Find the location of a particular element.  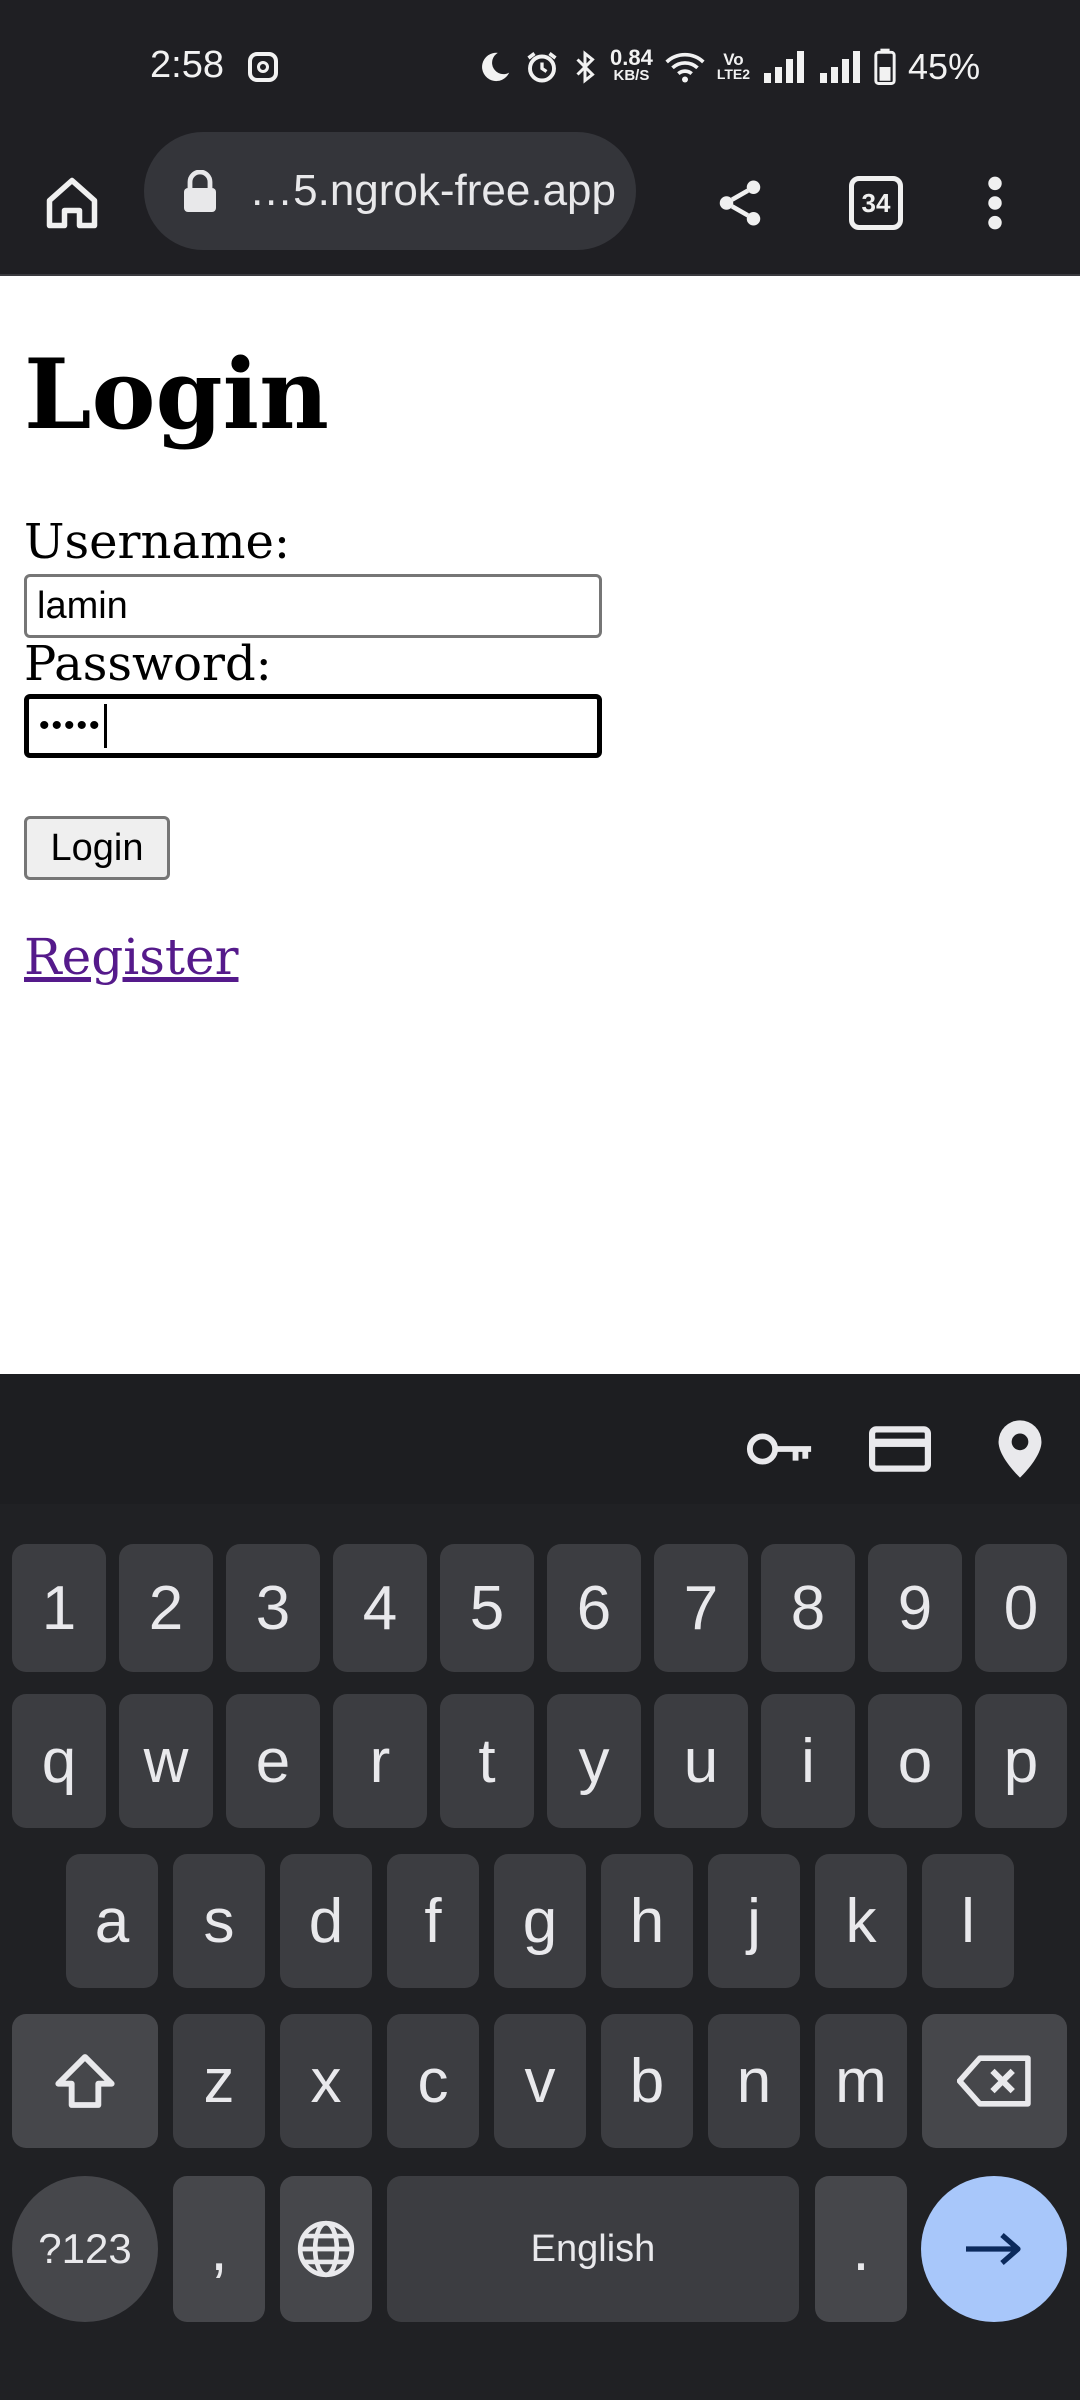

password-label: Password: is located at coordinates (148, 664).